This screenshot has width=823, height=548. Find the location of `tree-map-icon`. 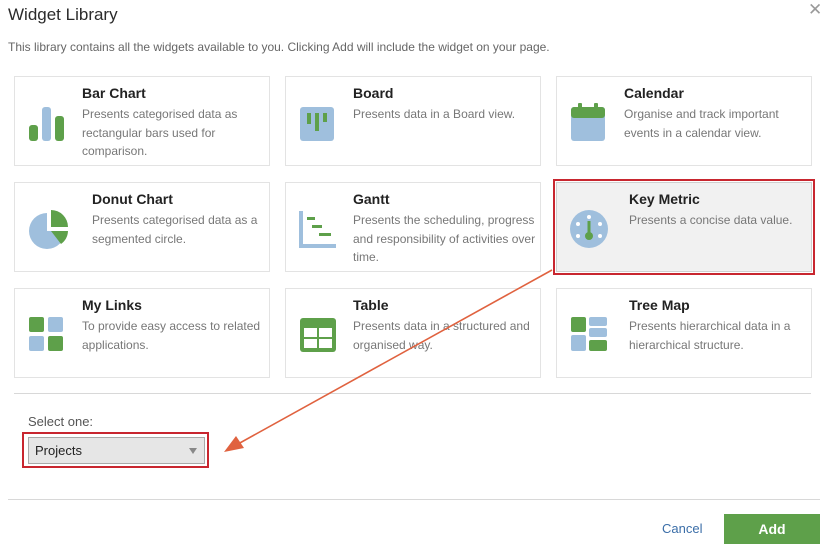

tree-map-icon is located at coordinates (589, 334).